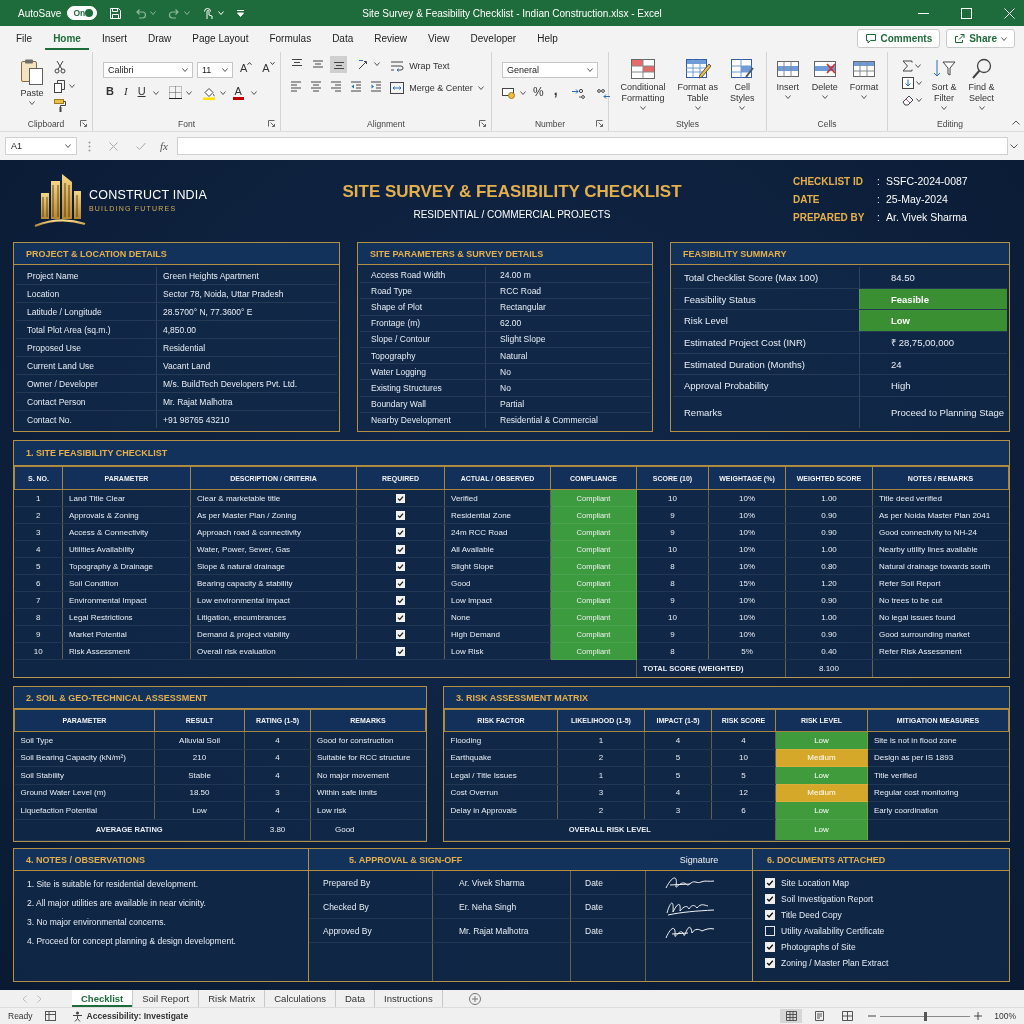 The width and height of the screenshot is (1024, 1024). Describe the element at coordinates (356, 85) in the screenshot. I see `decrease-indent-icon` at that location.